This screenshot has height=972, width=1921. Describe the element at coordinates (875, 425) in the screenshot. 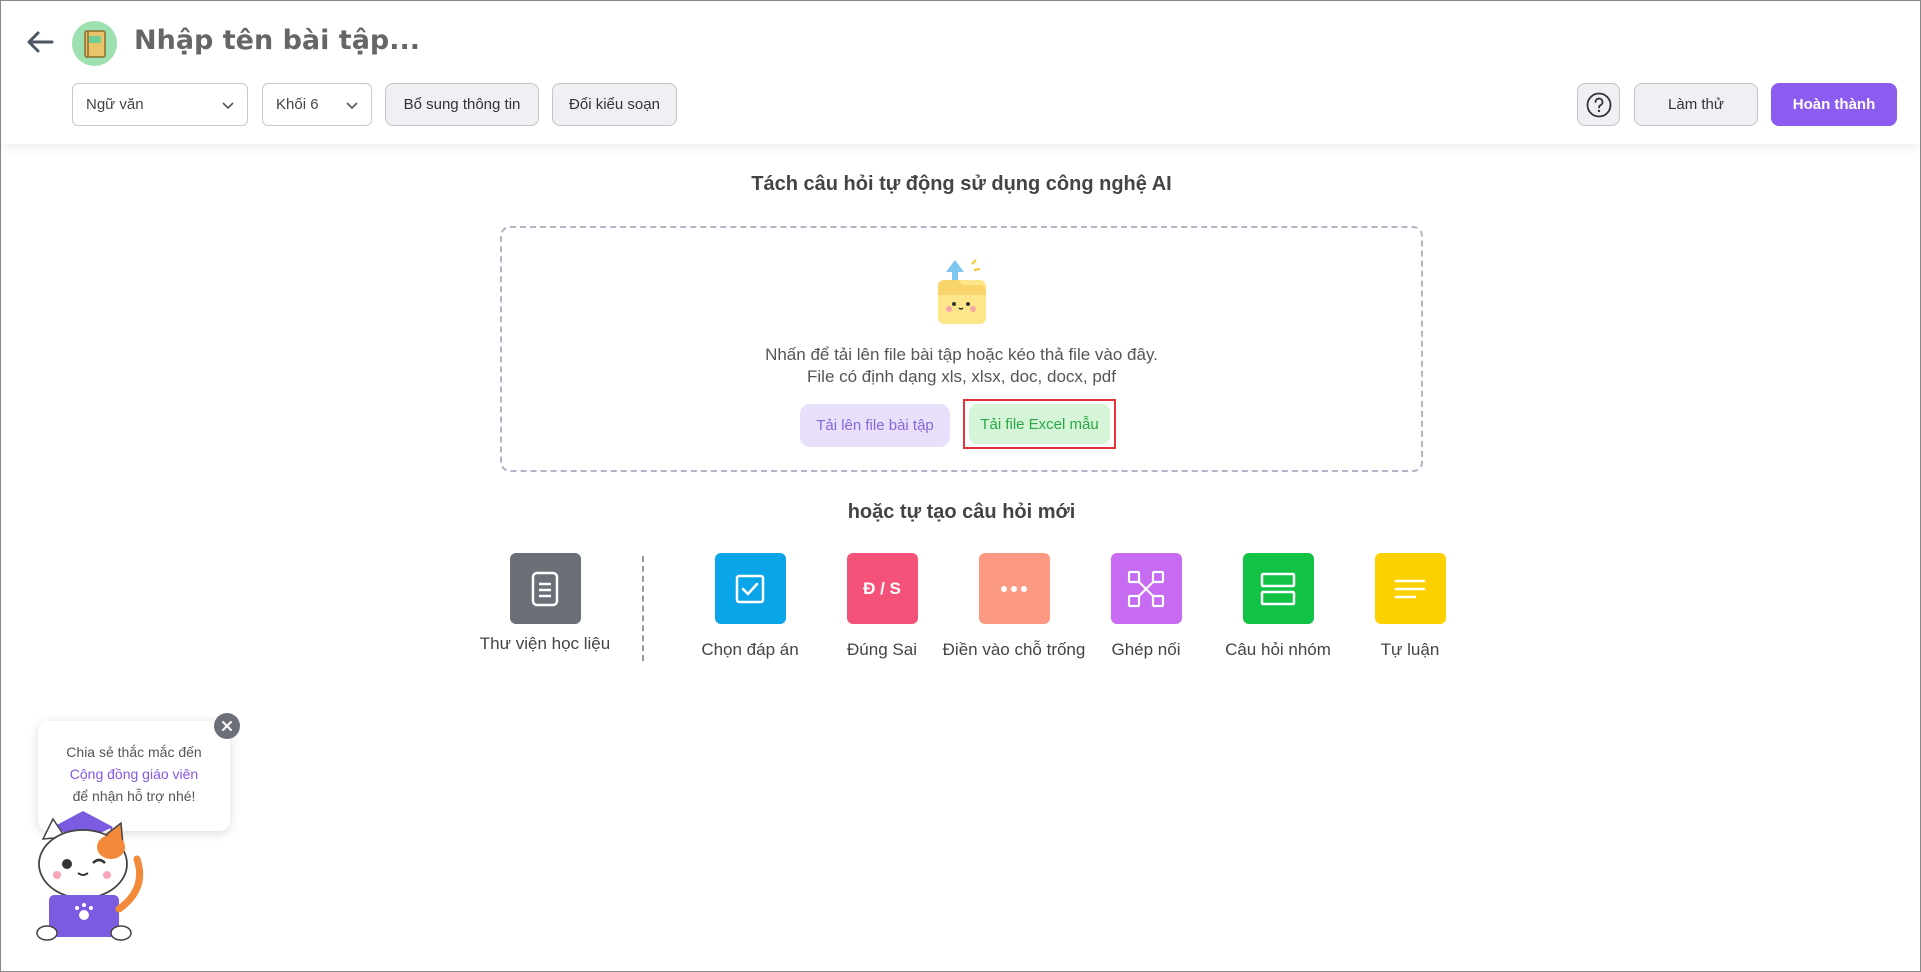

I see `upload-file-button: Tải lên file bài tập` at that location.